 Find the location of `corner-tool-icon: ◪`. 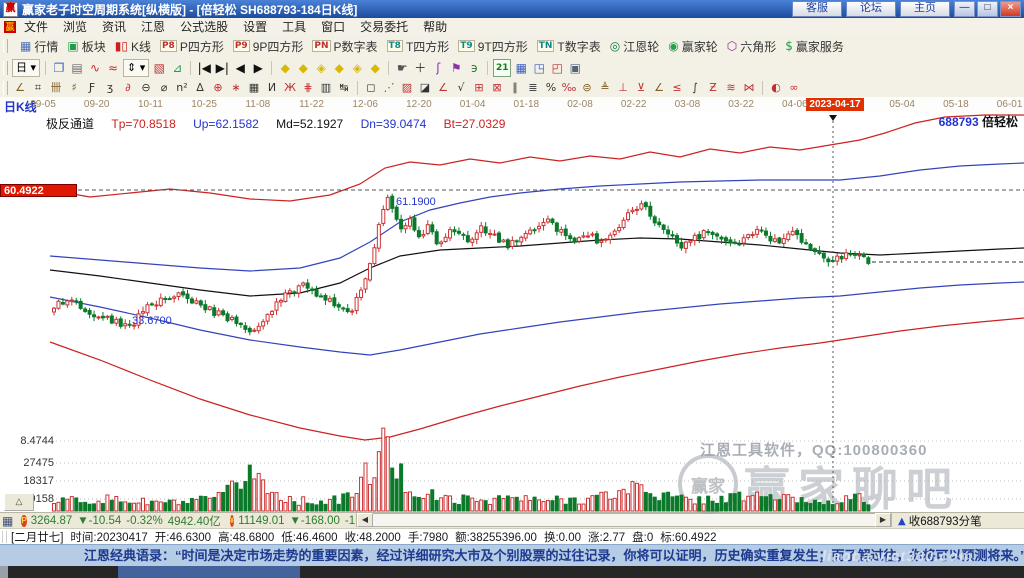

corner-tool-icon: ◪ is located at coordinates (425, 88).